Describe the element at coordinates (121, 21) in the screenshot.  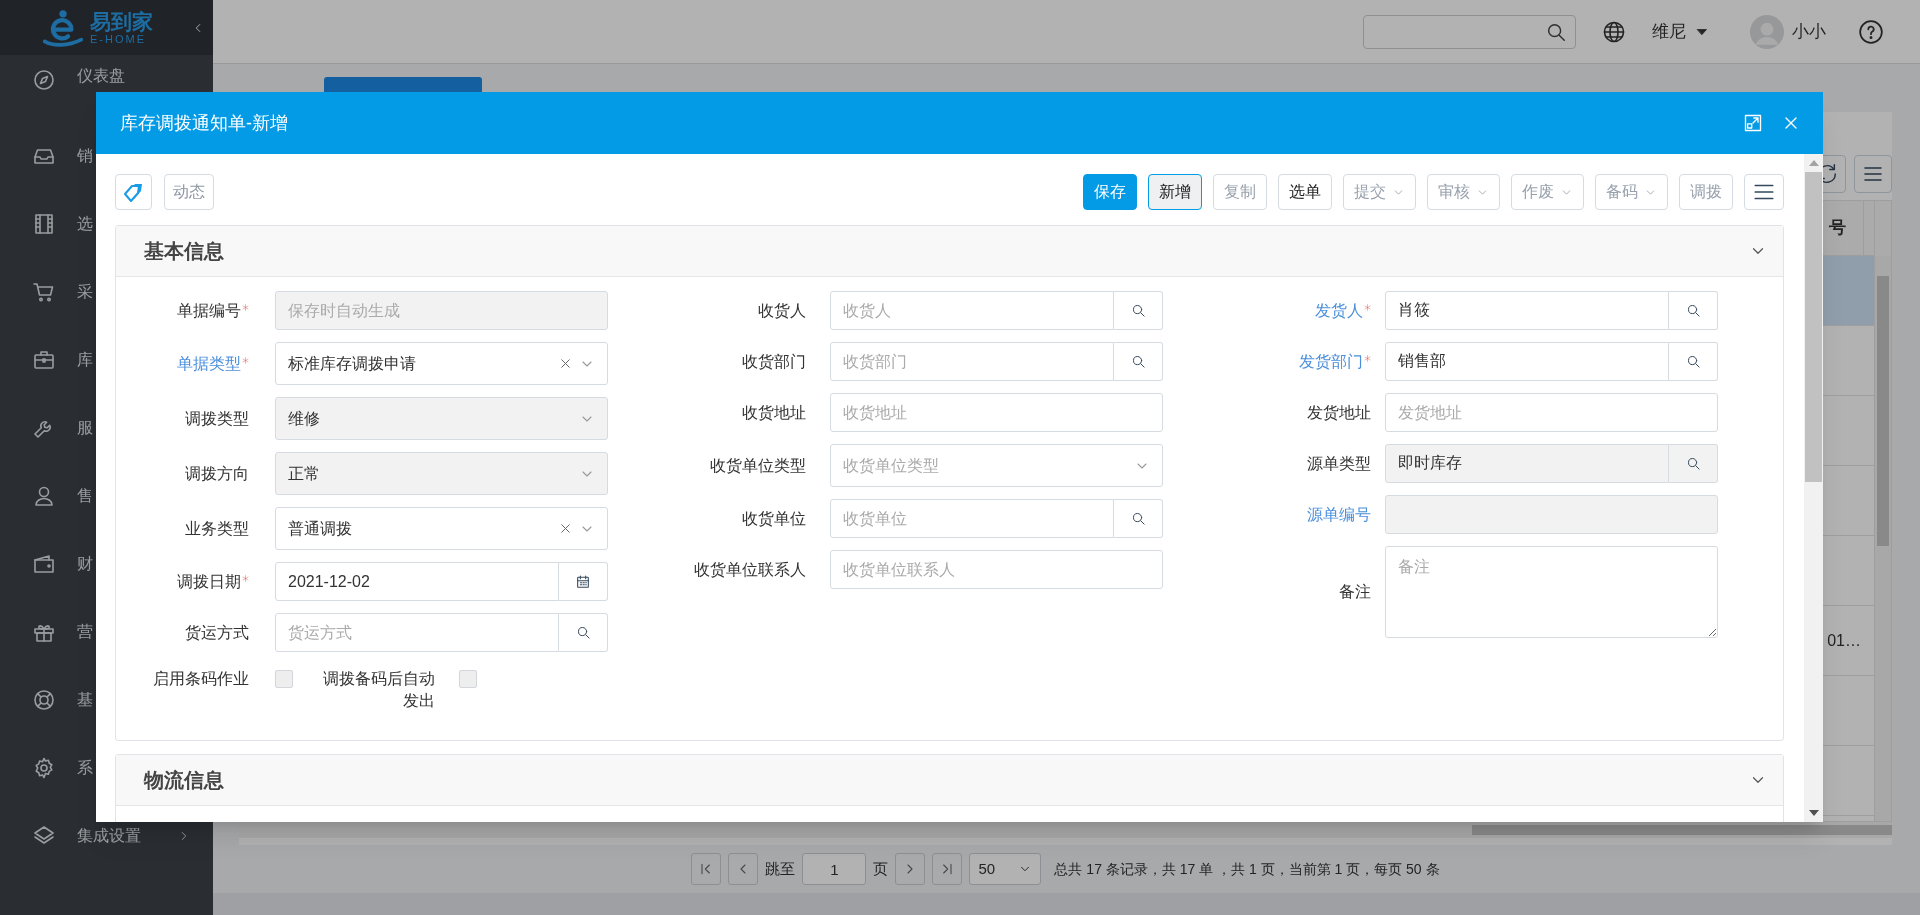
I see `logo-text: 易到家` at that location.